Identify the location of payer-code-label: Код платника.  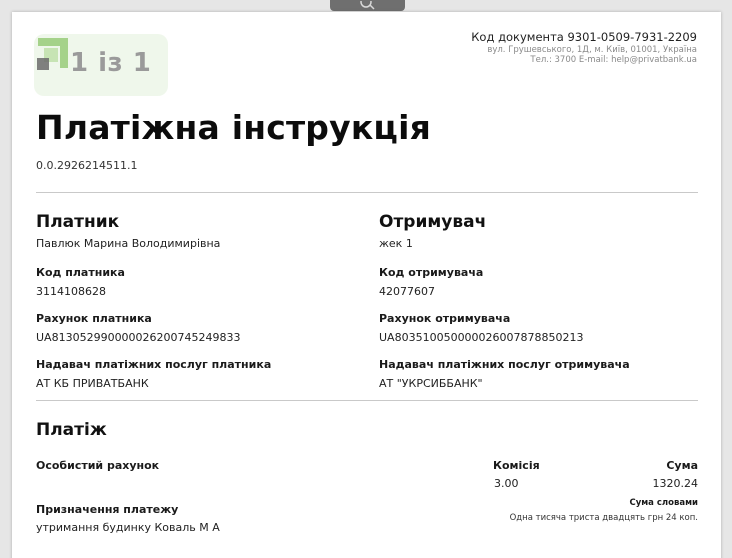
(80, 272).